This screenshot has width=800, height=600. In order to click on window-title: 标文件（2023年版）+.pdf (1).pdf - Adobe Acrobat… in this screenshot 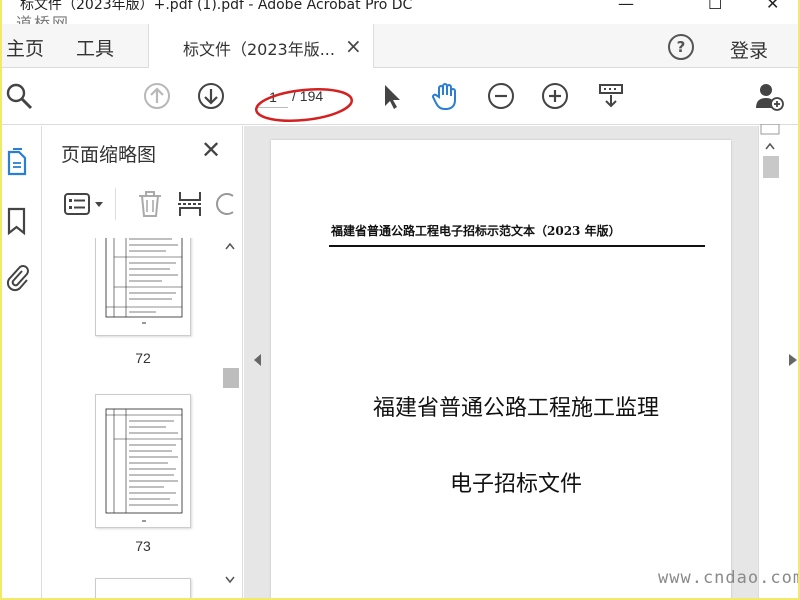, I will do `click(216, 6)`.